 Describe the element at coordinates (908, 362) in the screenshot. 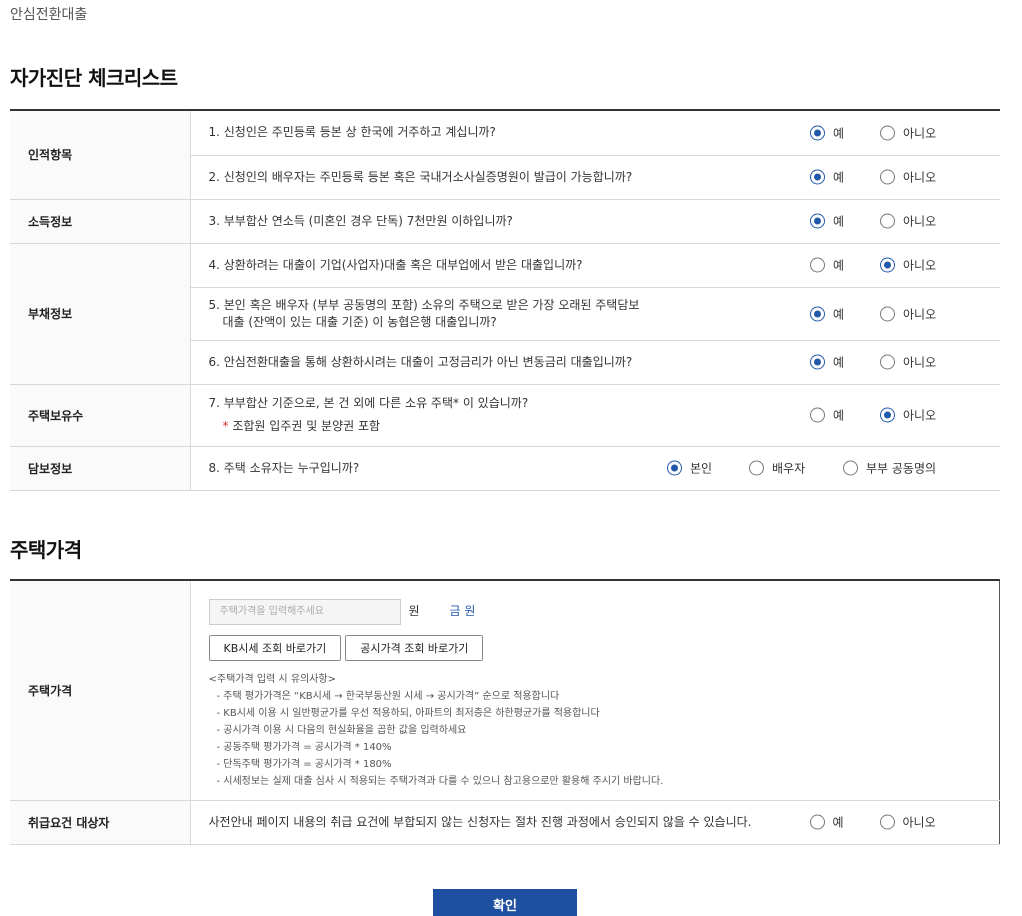

I see `q6-no-radio: 아니오` at that location.